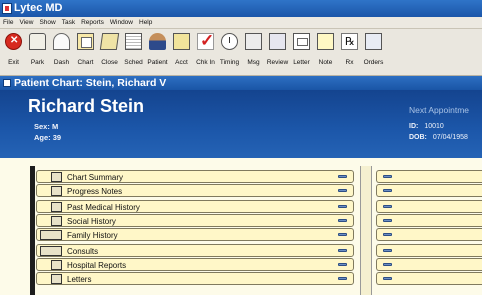 The image size is (482, 295). I want to click on patient-chart-titlebar: Patient Chart: Stein, Richard V, so click(241, 83).